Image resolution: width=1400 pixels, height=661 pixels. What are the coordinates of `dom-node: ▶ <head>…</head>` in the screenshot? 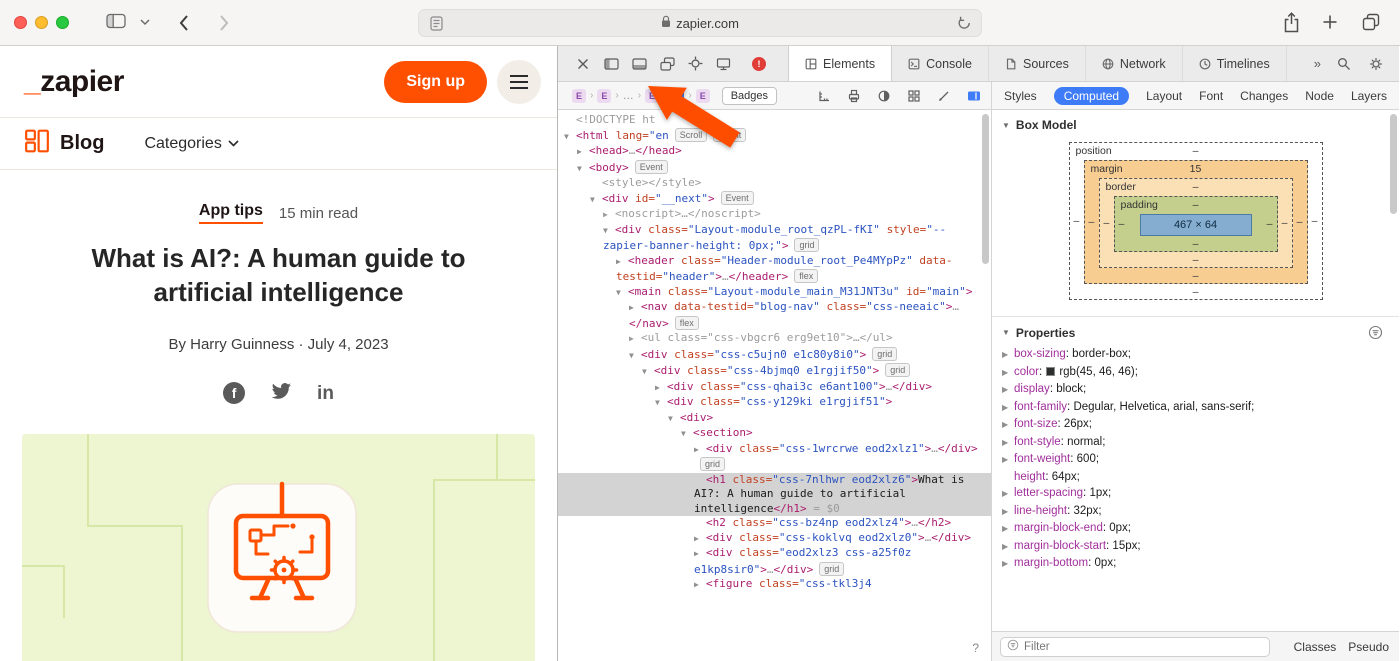 It's located at (774, 152).